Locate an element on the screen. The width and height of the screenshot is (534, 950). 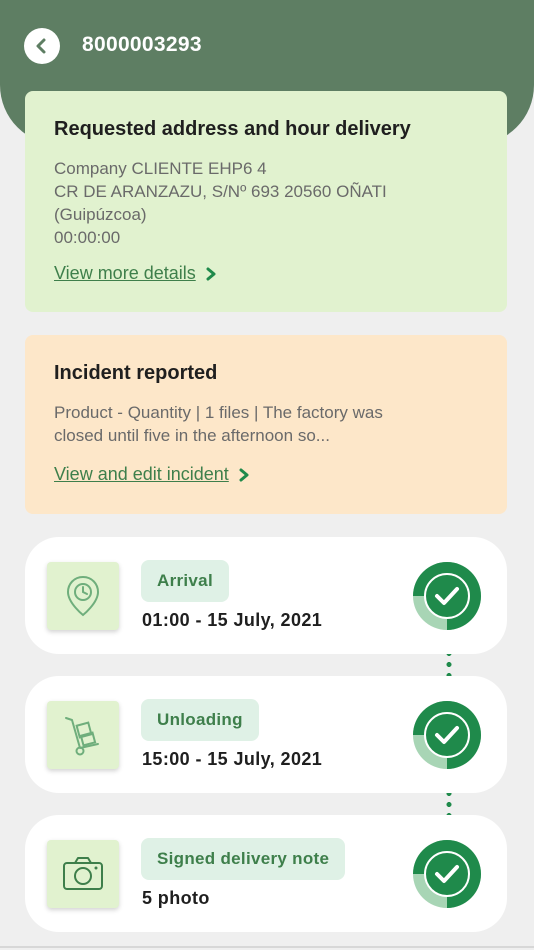
view-more-details-link: View more details is located at coordinates (135, 273).